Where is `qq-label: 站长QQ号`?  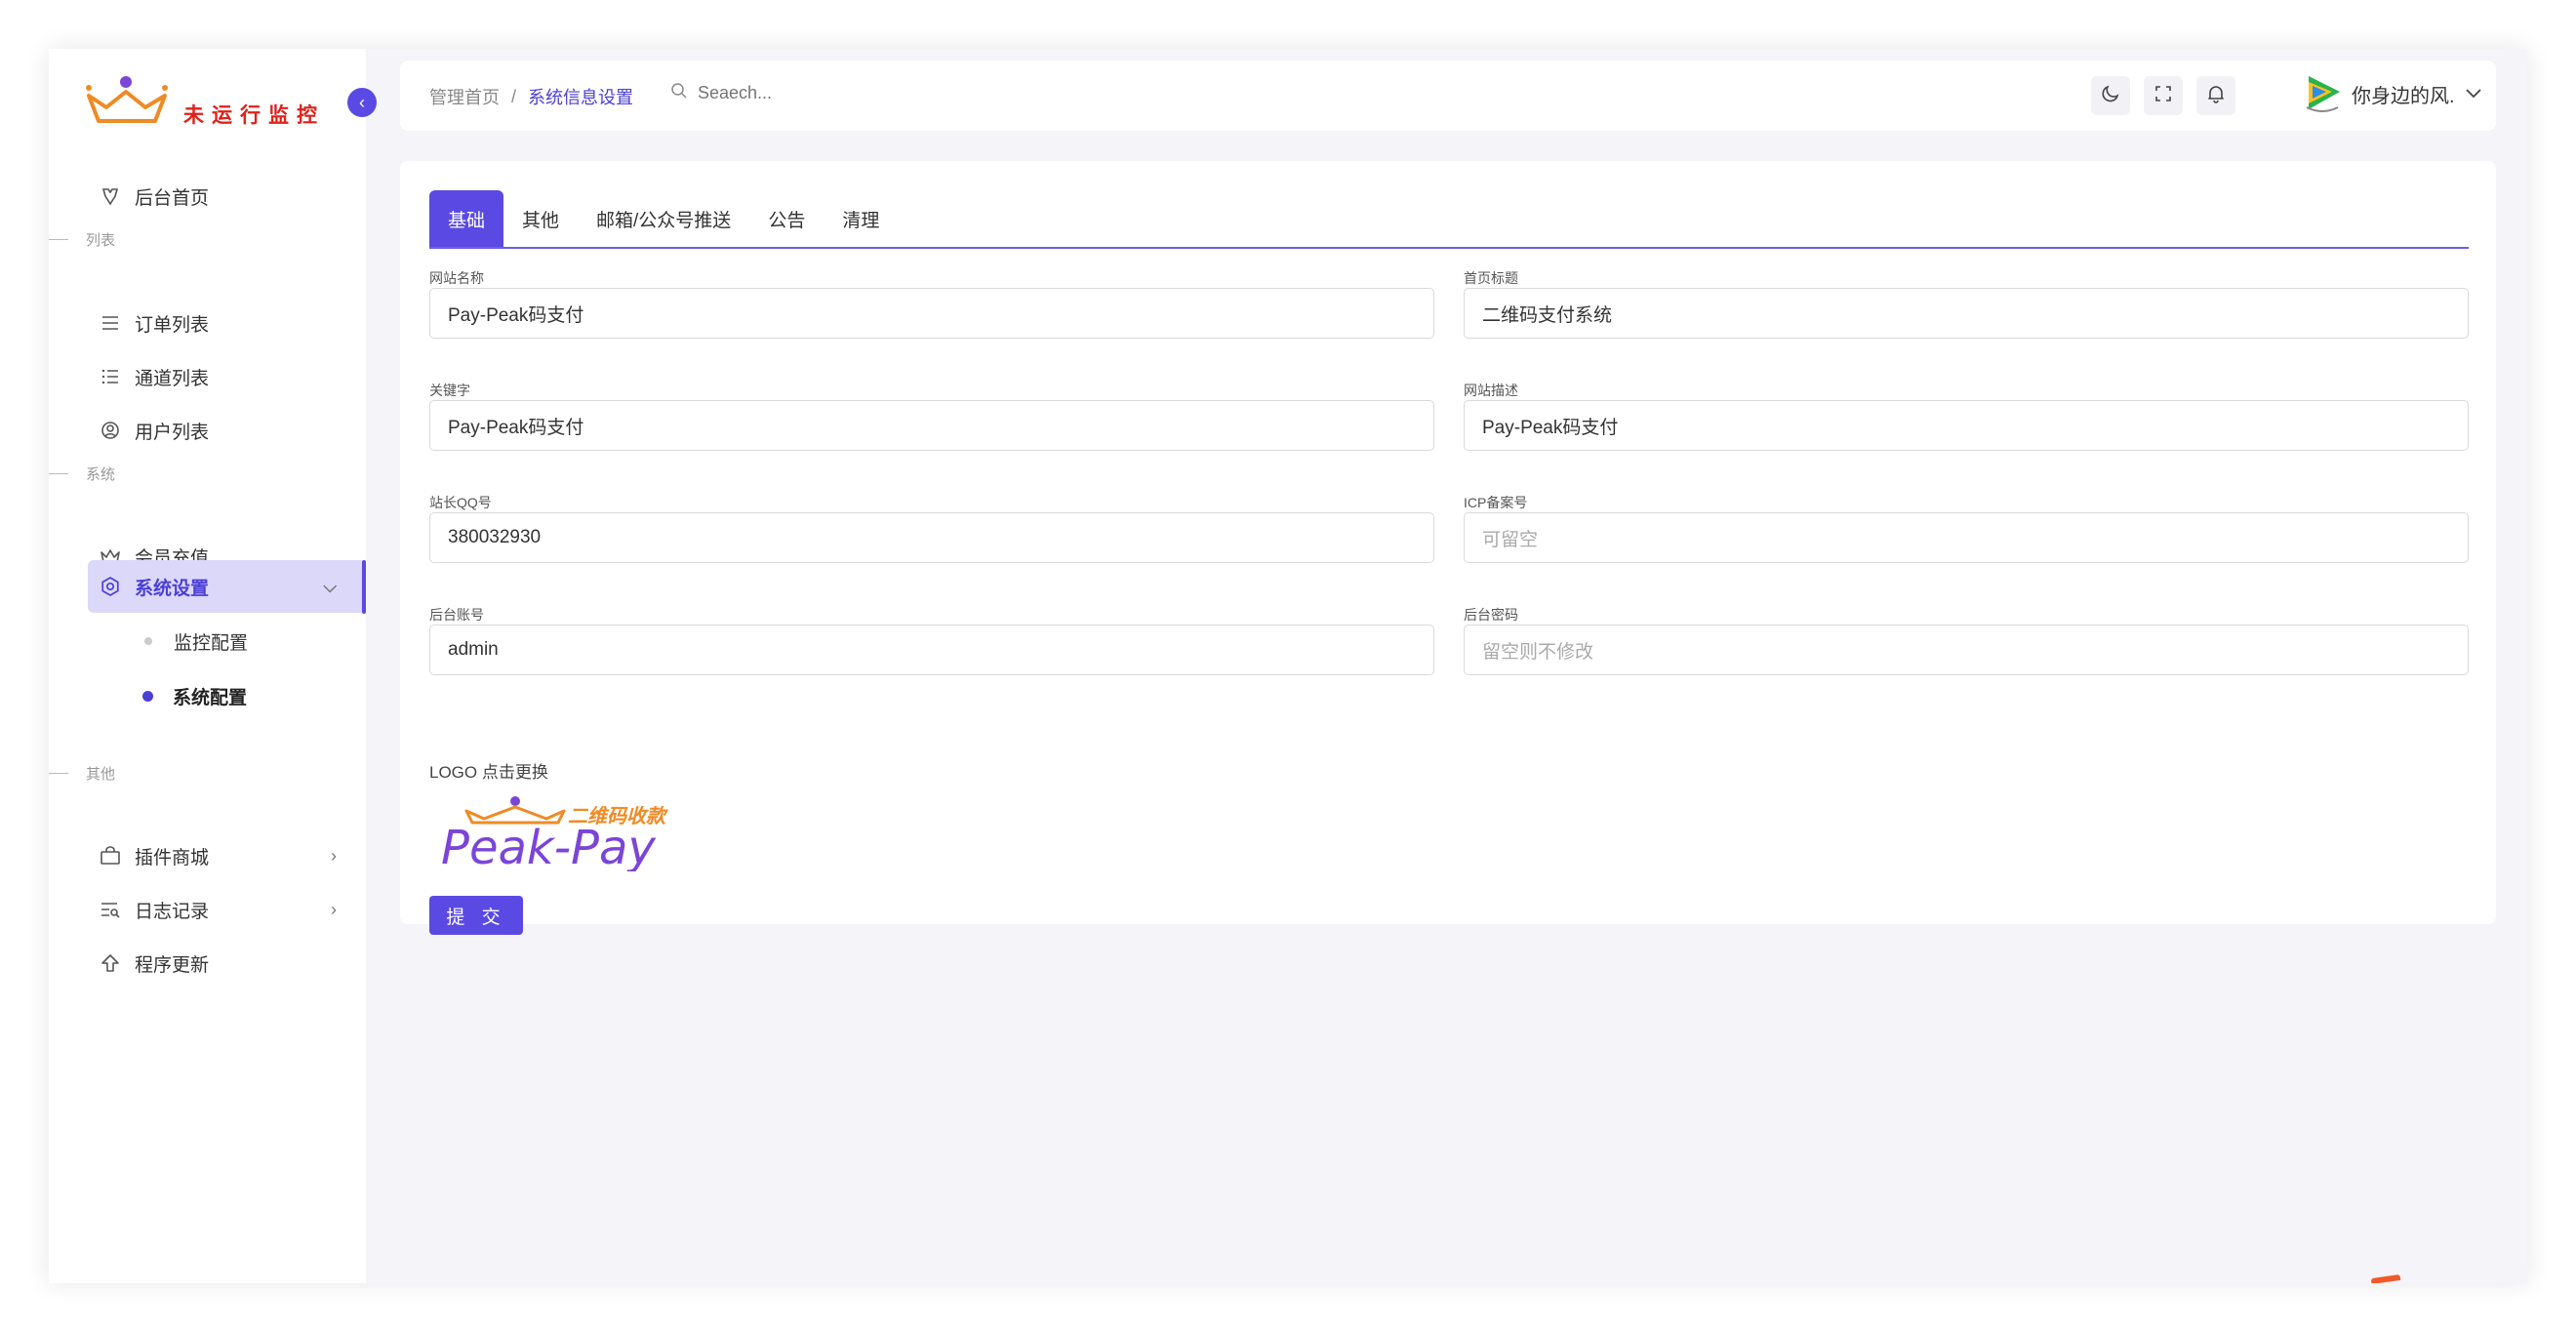 qq-label: 站长QQ号 is located at coordinates (460, 503).